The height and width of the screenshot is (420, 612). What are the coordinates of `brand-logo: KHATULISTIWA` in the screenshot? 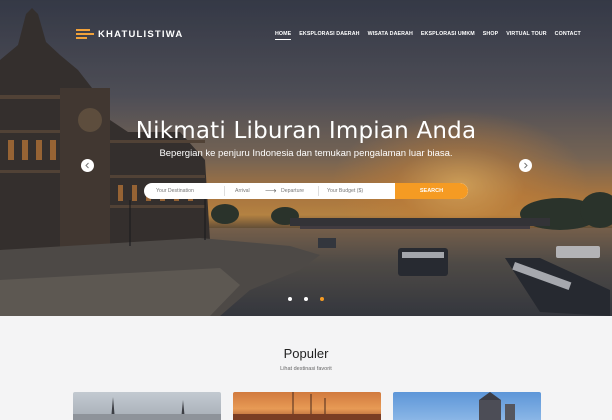 It's located at (129, 34).